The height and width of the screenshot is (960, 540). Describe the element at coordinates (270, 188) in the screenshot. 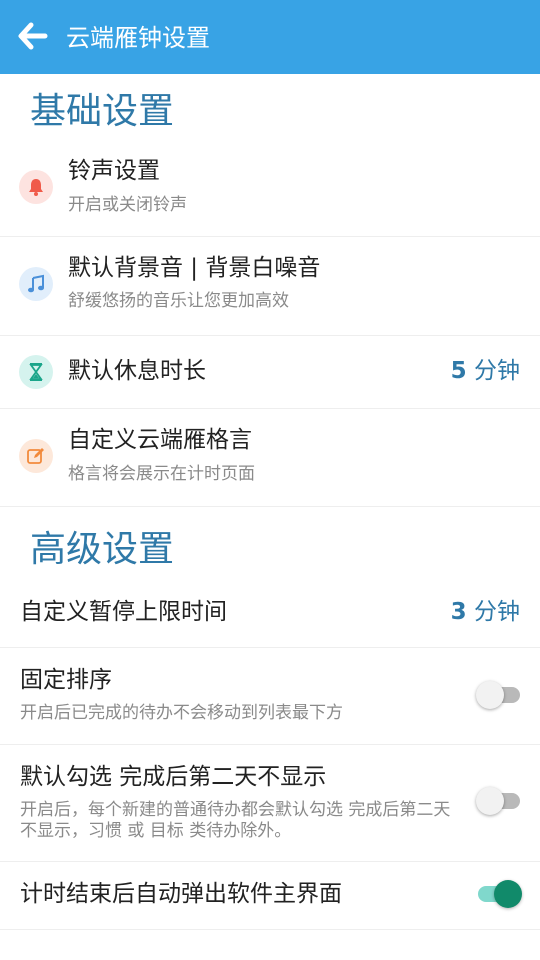

I see `ringtone-setting-row: 铃声设置 开启或关闭铃声` at that location.